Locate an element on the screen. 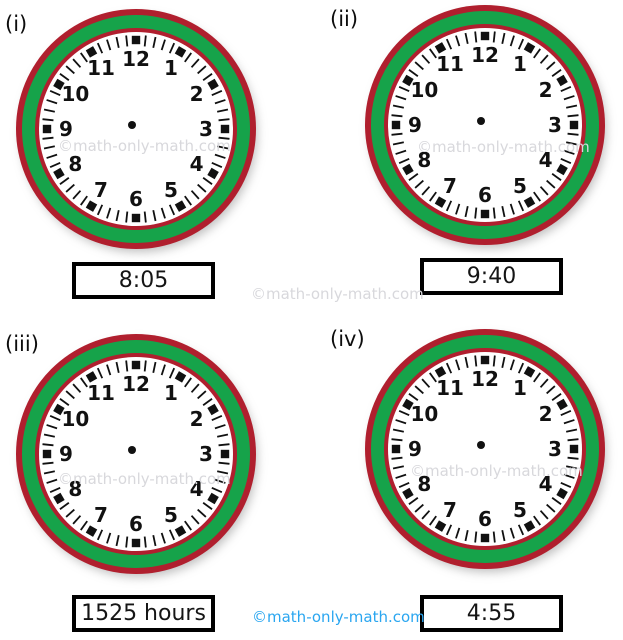 The width and height of the screenshot is (623, 640). clock-face-iii: 12 1 2 3 4 5 6 7 8 9 10 11 ©math-only-math.com is located at coordinates (138, 456).